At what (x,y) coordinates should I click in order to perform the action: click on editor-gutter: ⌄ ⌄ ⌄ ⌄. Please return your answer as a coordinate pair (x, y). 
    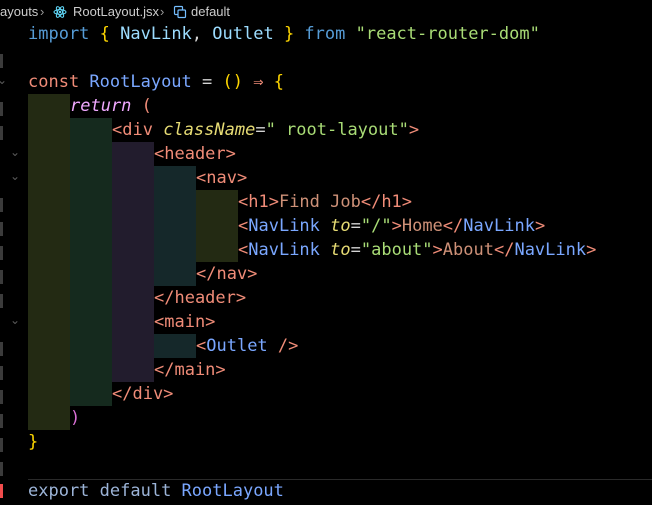
    Looking at the image, I should click on (13, 263).